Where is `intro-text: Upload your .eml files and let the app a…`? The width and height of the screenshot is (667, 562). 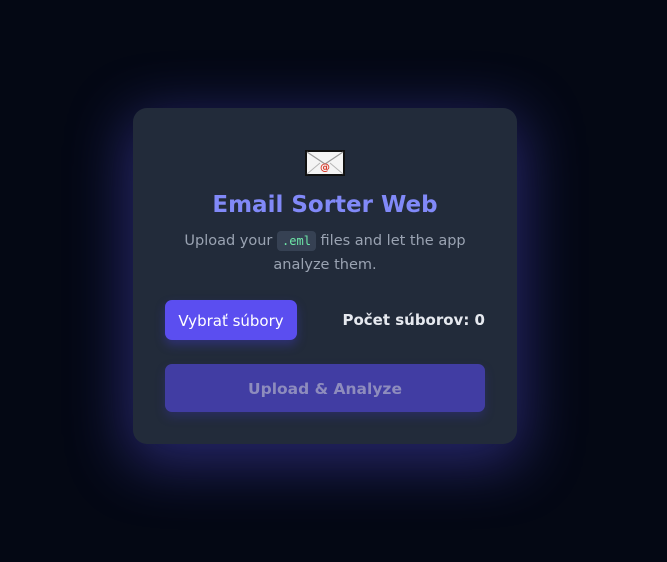
intro-text: Upload your .eml files and let the app a… is located at coordinates (325, 253).